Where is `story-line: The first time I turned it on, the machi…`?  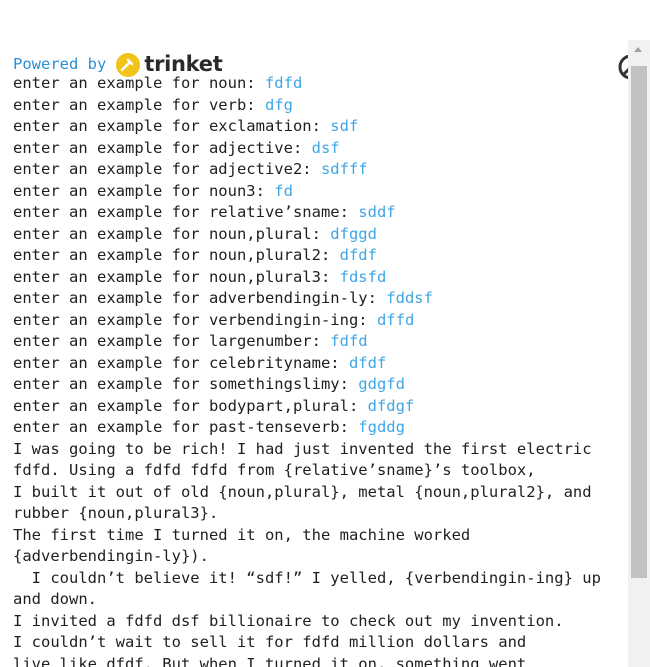 story-line: The first time I turned it on, the machi… is located at coordinates (242, 534).